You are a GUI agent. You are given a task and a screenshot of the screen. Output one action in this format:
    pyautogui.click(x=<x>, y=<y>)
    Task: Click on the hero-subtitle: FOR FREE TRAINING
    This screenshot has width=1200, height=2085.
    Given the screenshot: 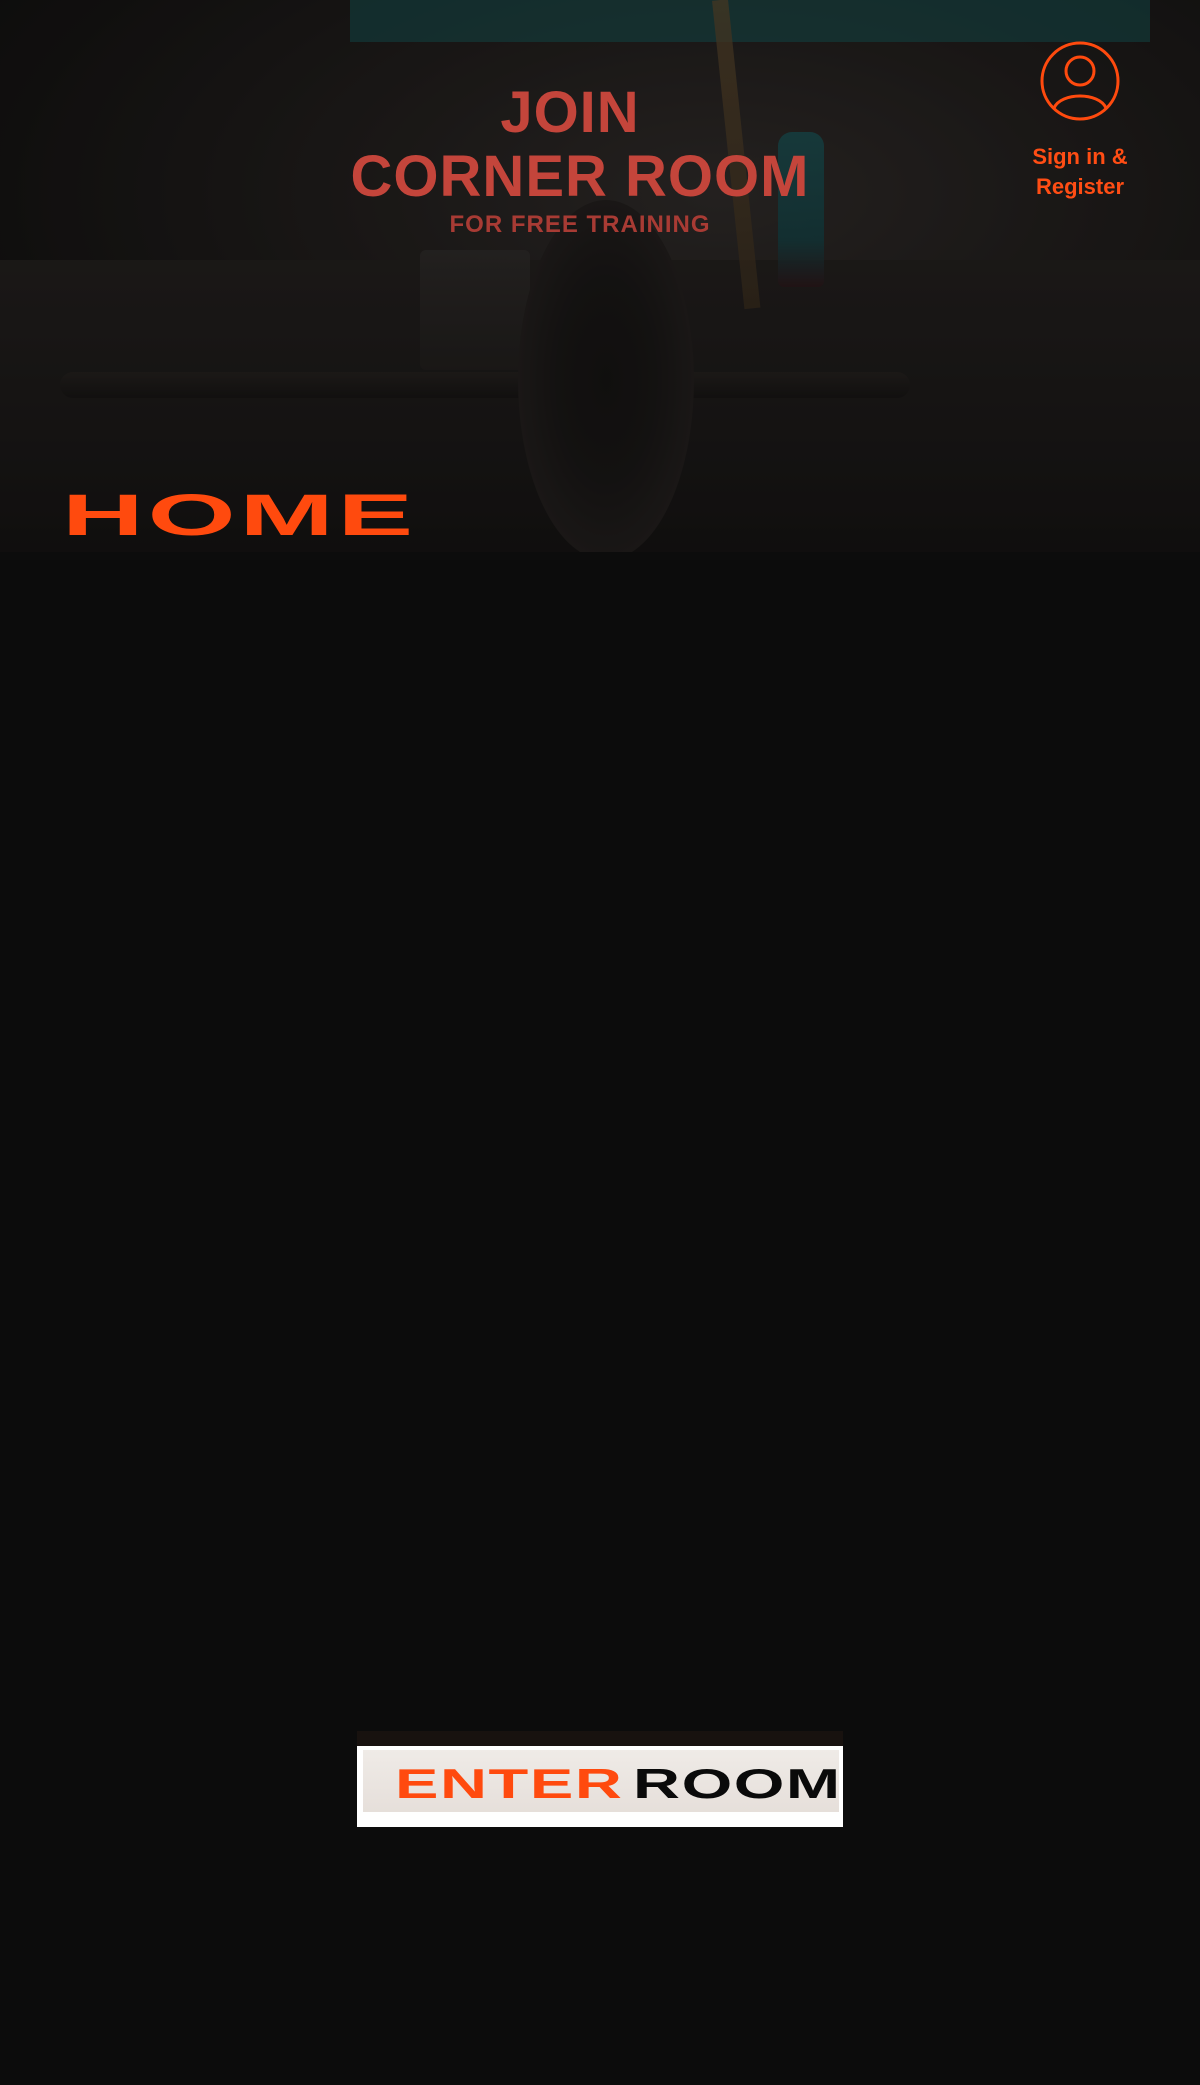 What is the action you would take?
    pyautogui.click(x=580, y=224)
    